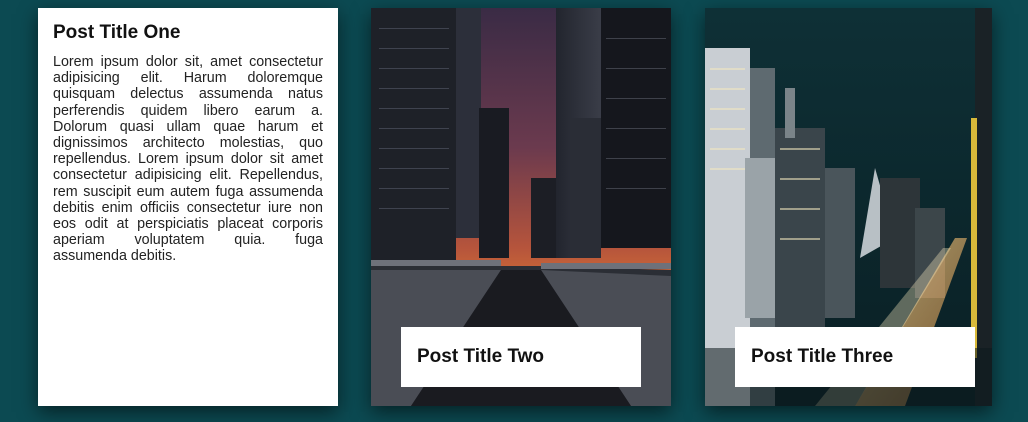 This screenshot has width=1028, height=422. I want to click on post-title: Post Title Three, so click(822, 357).